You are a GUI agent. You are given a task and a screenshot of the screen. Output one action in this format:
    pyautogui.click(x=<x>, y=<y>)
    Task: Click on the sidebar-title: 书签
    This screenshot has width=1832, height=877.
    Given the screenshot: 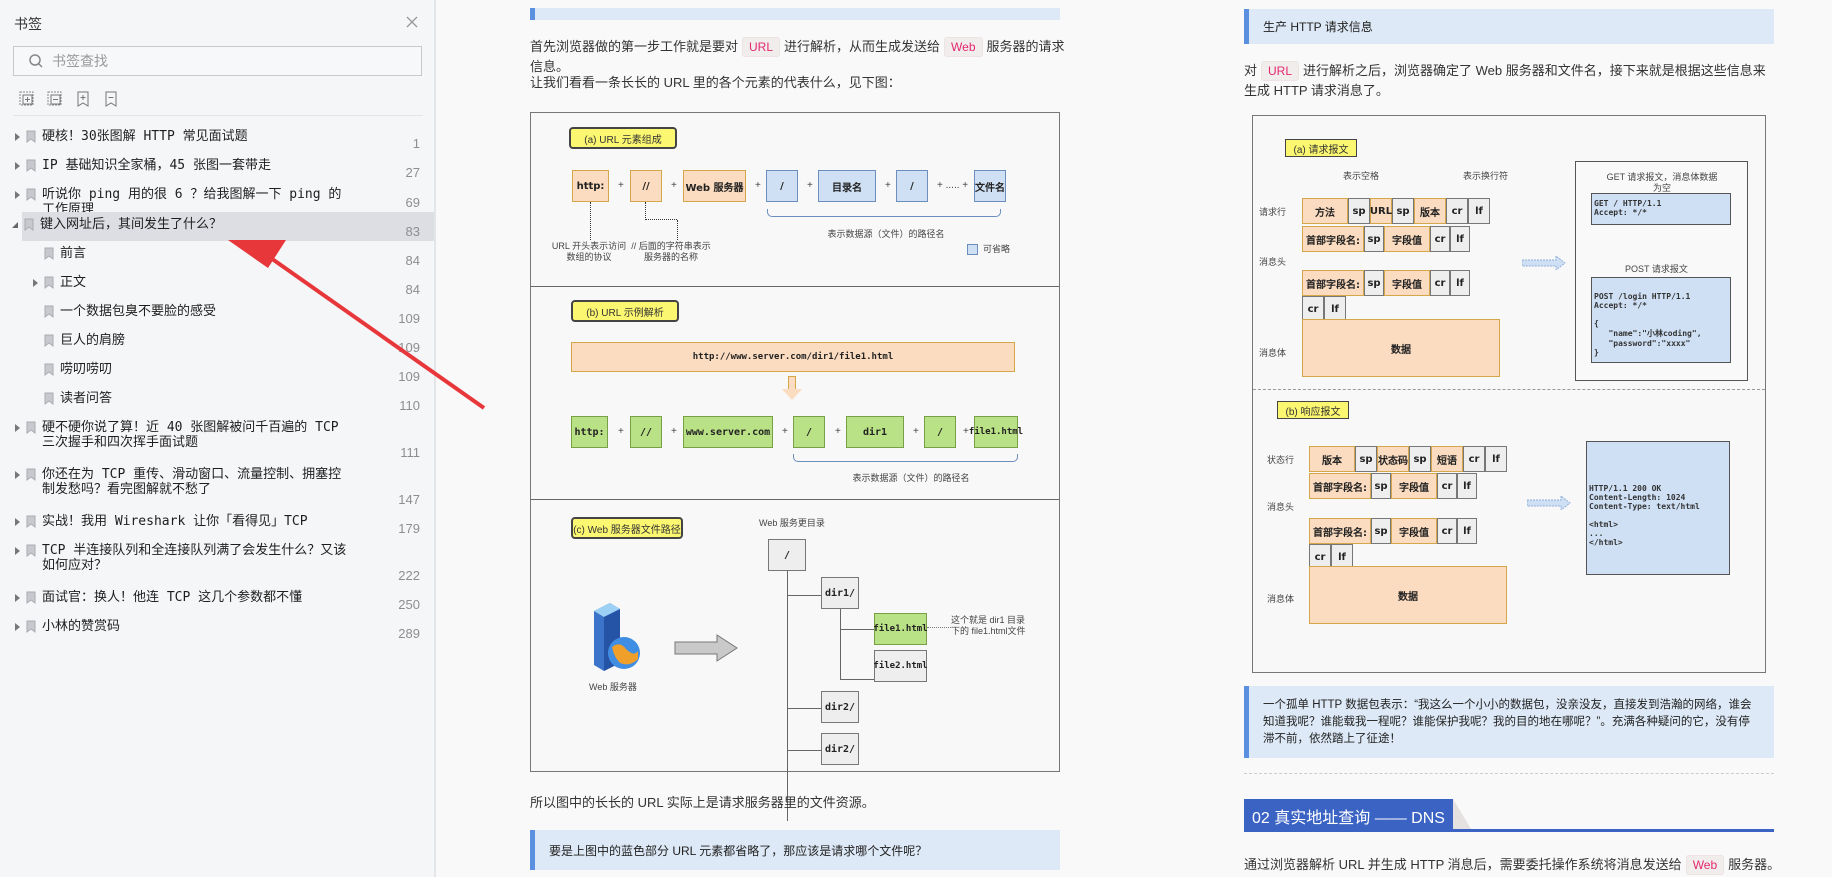 What is the action you would take?
    pyautogui.click(x=28, y=24)
    